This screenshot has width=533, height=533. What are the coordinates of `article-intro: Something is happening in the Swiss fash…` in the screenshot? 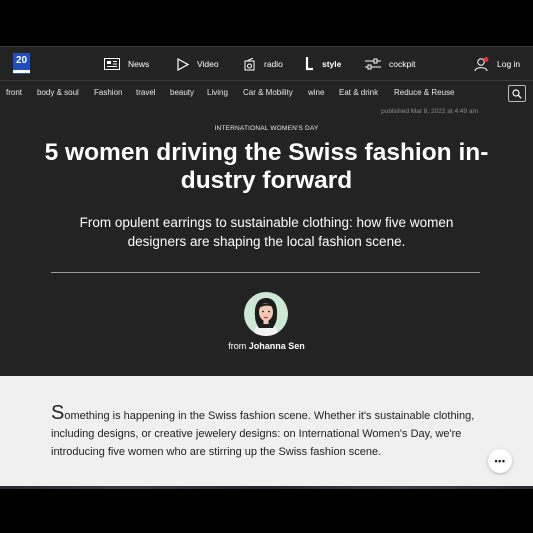 It's located at (266, 432).